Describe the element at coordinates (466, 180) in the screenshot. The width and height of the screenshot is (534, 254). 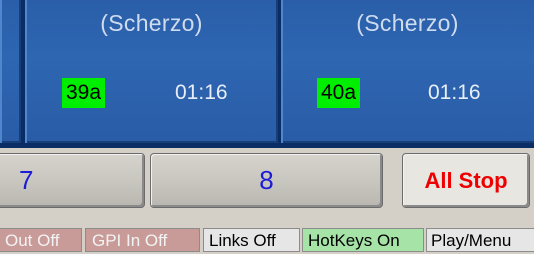
I see `all-stop-button: All Stop` at that location.